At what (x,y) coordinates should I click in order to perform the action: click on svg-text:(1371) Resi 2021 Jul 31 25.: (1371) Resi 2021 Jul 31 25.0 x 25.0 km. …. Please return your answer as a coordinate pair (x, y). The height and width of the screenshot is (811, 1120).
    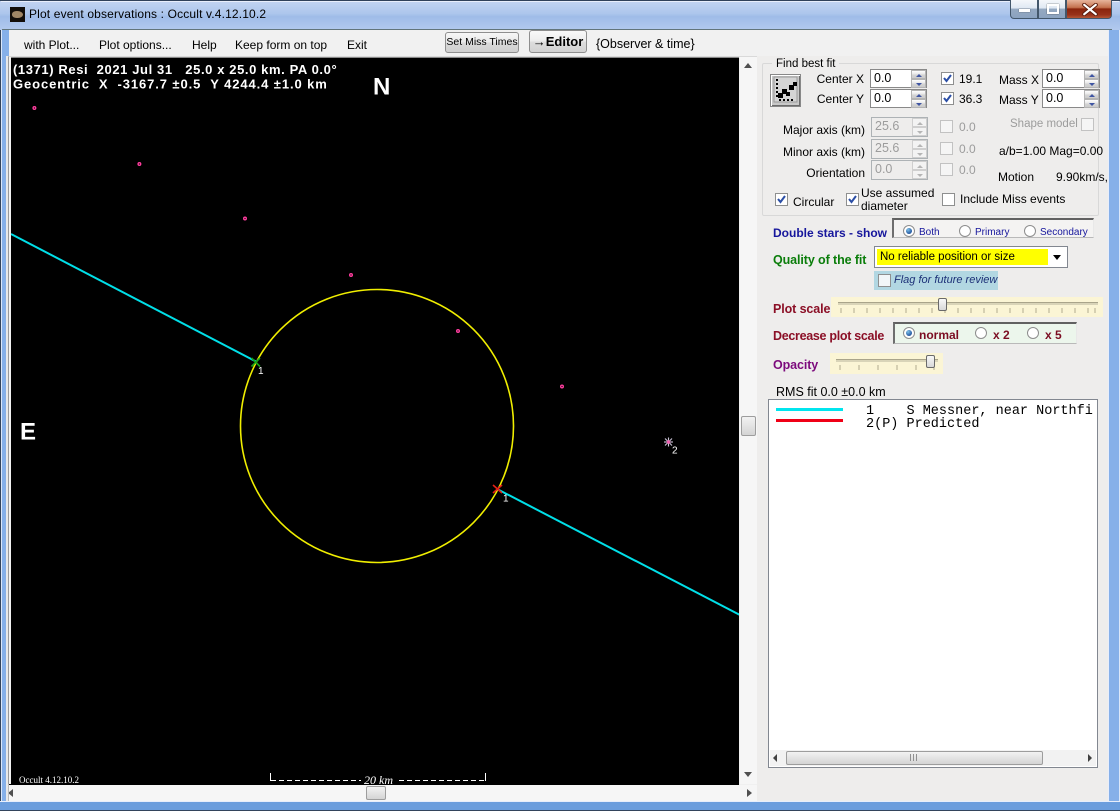
    Looking at the image, I should click on (175, 69).